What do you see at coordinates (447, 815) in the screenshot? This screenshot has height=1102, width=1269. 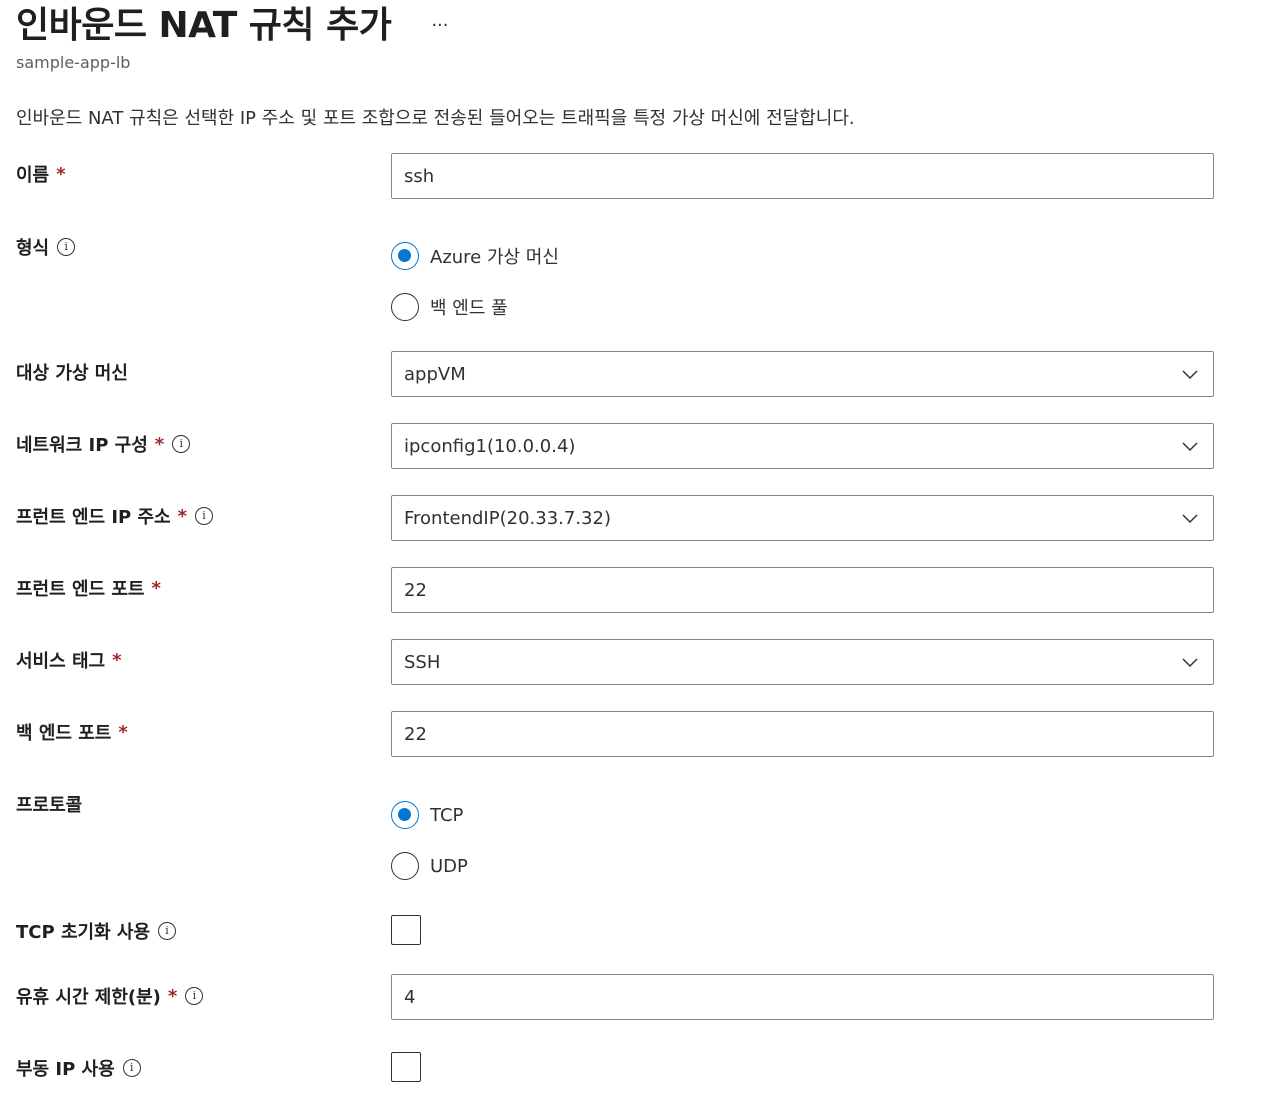 I see `radio-label: TCP` at bounding box center [447, 815].